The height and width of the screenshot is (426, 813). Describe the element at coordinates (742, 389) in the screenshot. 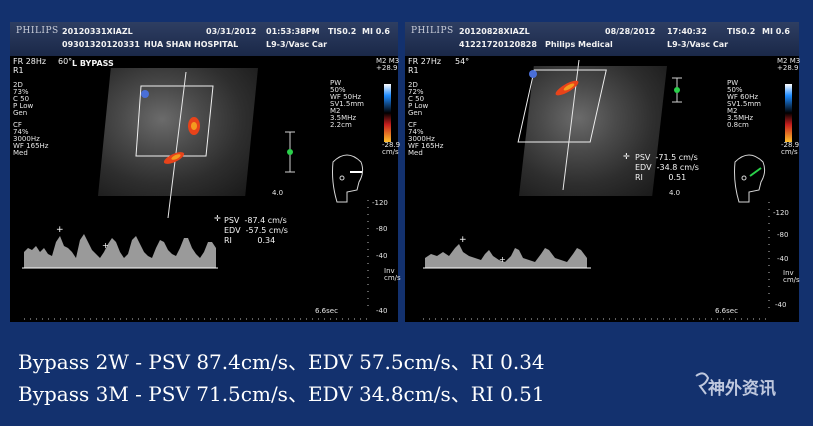

I see `watermark-text: 神外资讯` at that location.